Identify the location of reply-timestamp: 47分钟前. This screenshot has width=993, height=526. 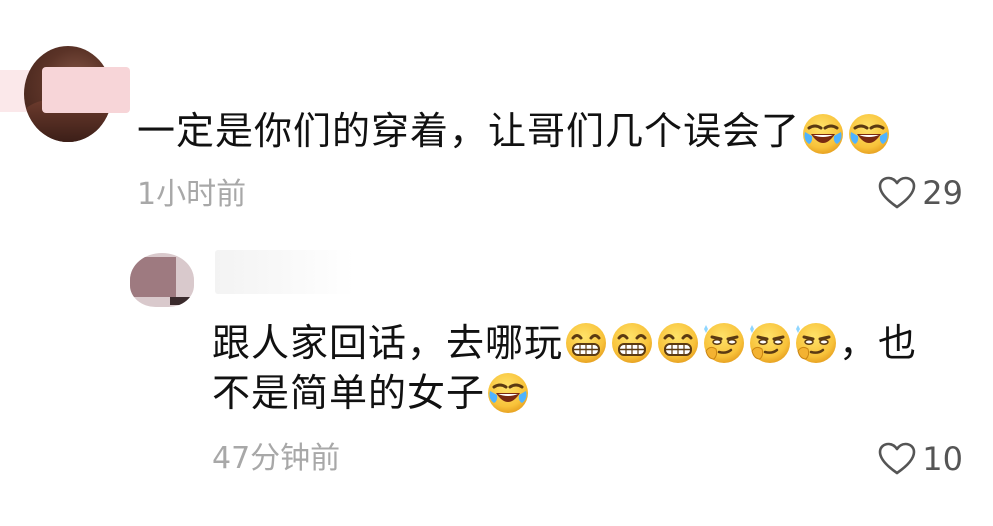
(276, 458).